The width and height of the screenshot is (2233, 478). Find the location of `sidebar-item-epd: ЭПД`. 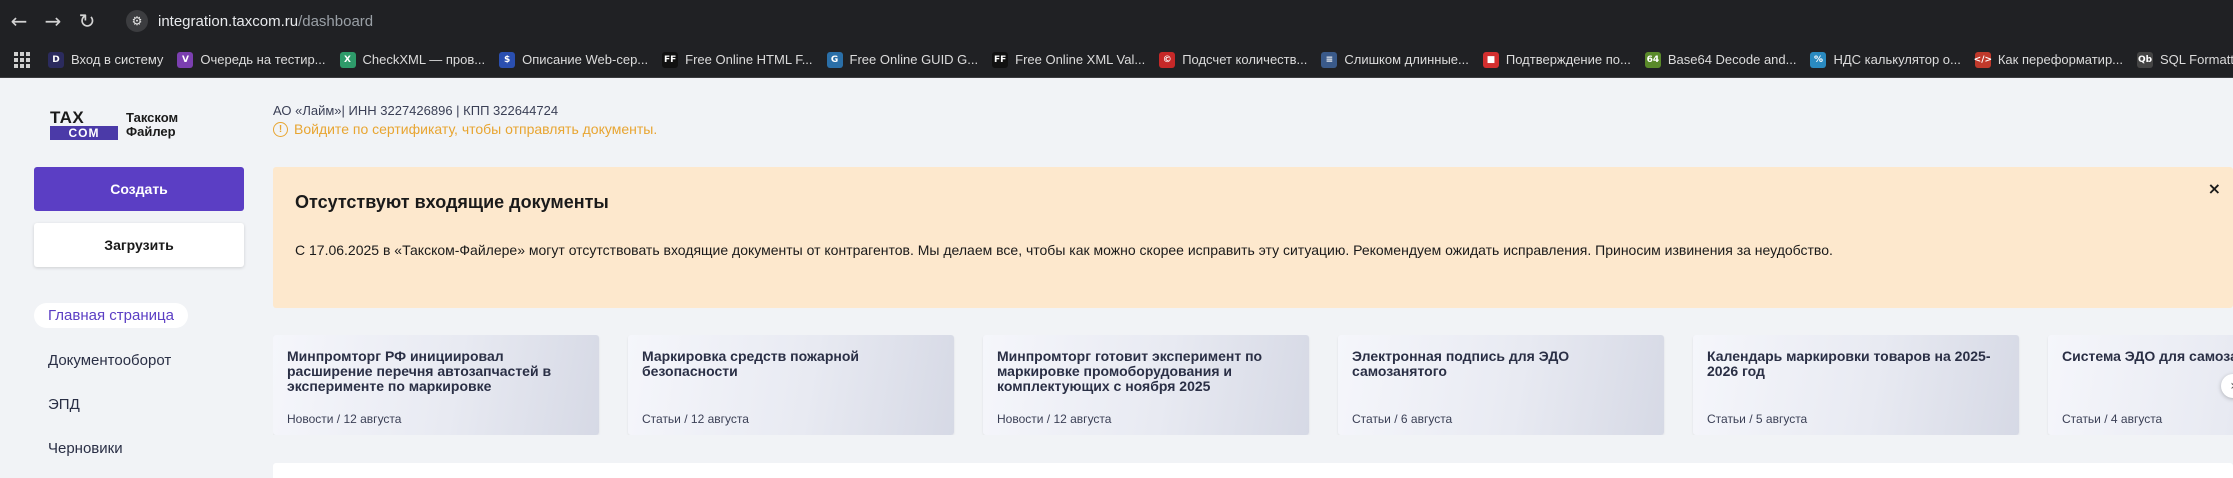

sidebar-item-epd: ЭПД is located at coordinates (64, 404).